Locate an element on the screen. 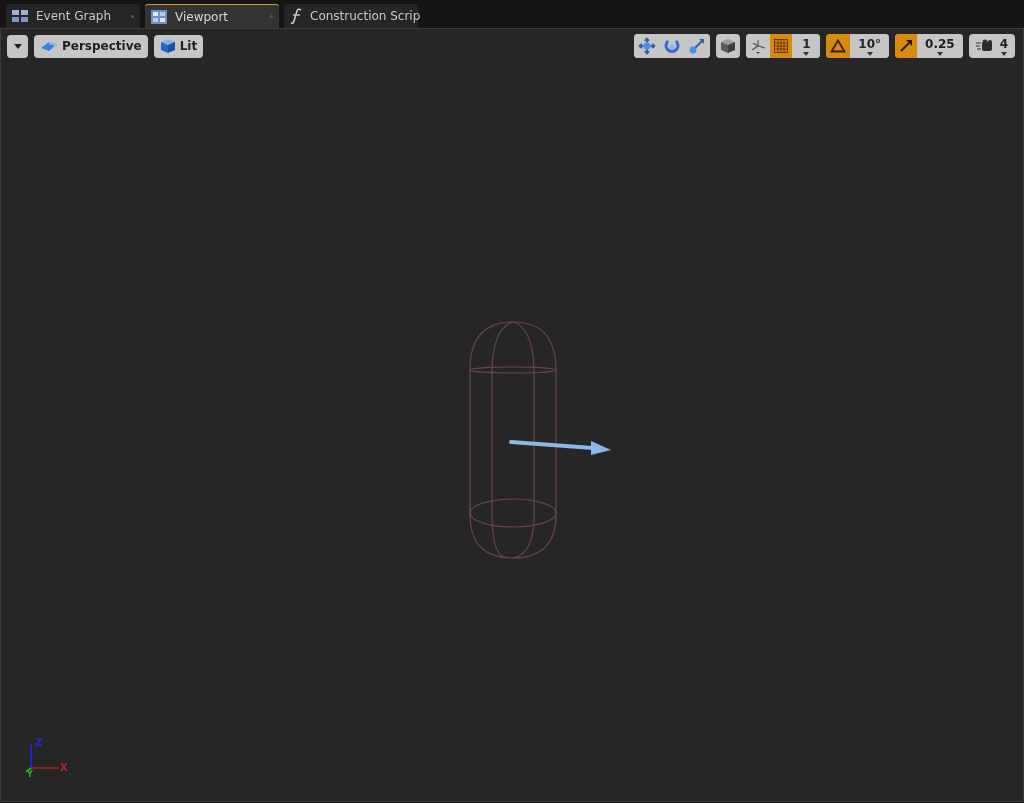 This screenshot has height=803, width=1024. arrow-icon is located at coordinates (906, 46).